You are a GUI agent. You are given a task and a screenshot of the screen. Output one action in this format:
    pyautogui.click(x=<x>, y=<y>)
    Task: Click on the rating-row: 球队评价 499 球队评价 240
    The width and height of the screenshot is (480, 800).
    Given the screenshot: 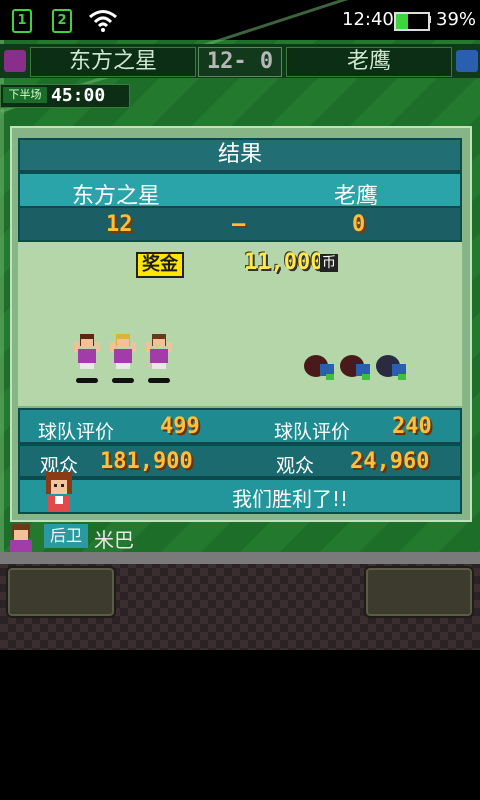 What is the action you would take?
    pyautogui.click(x=240, y=426)
    